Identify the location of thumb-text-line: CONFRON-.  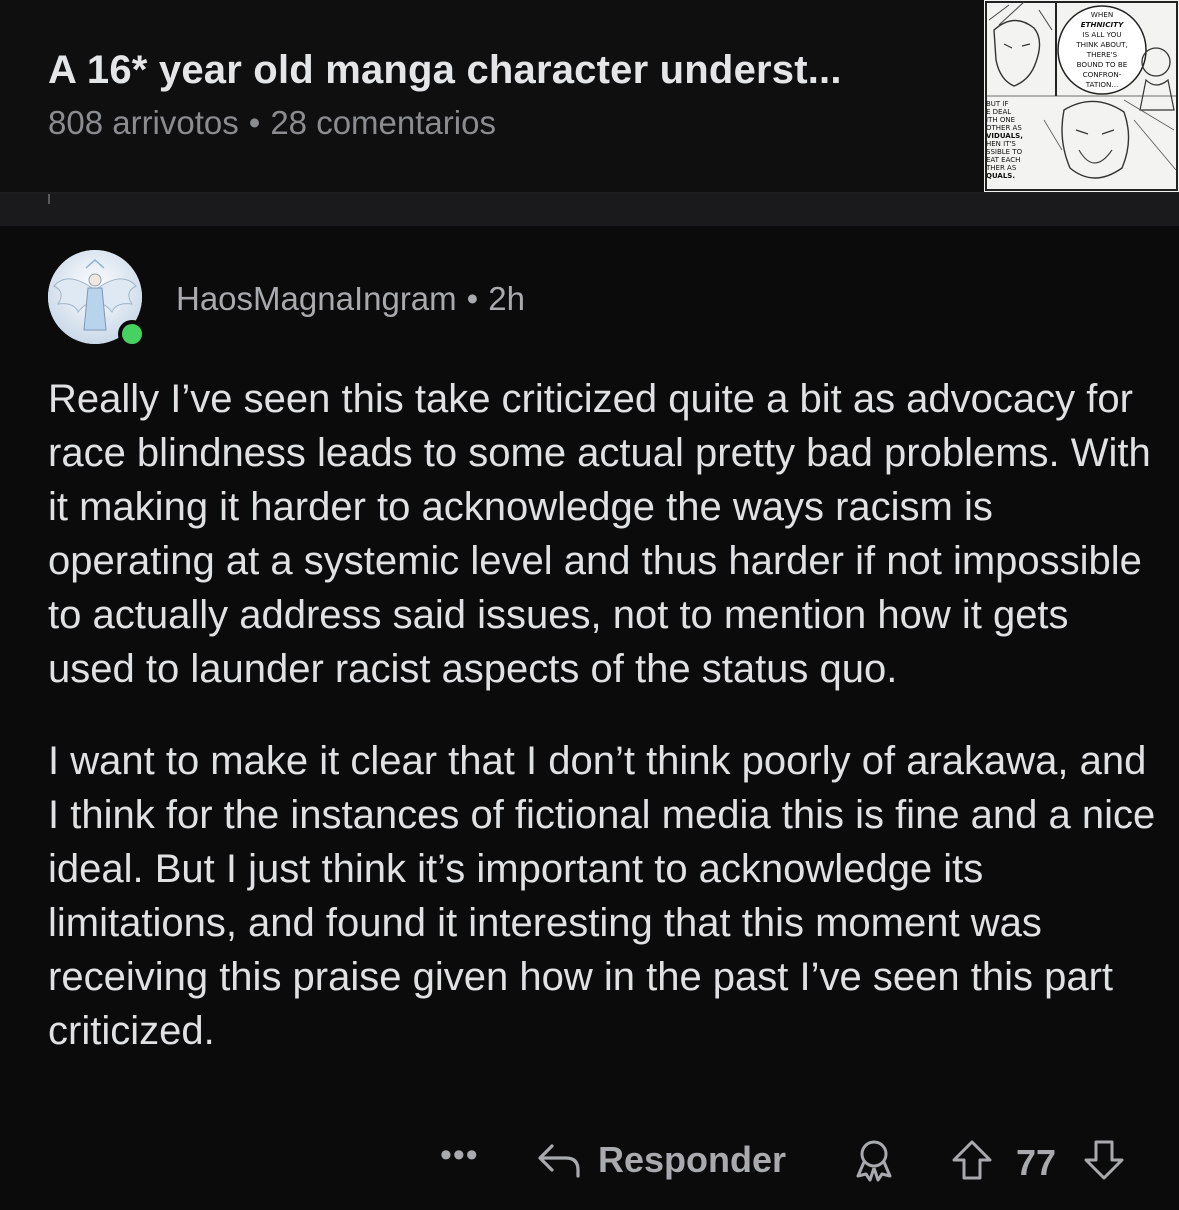
(1102, 74).